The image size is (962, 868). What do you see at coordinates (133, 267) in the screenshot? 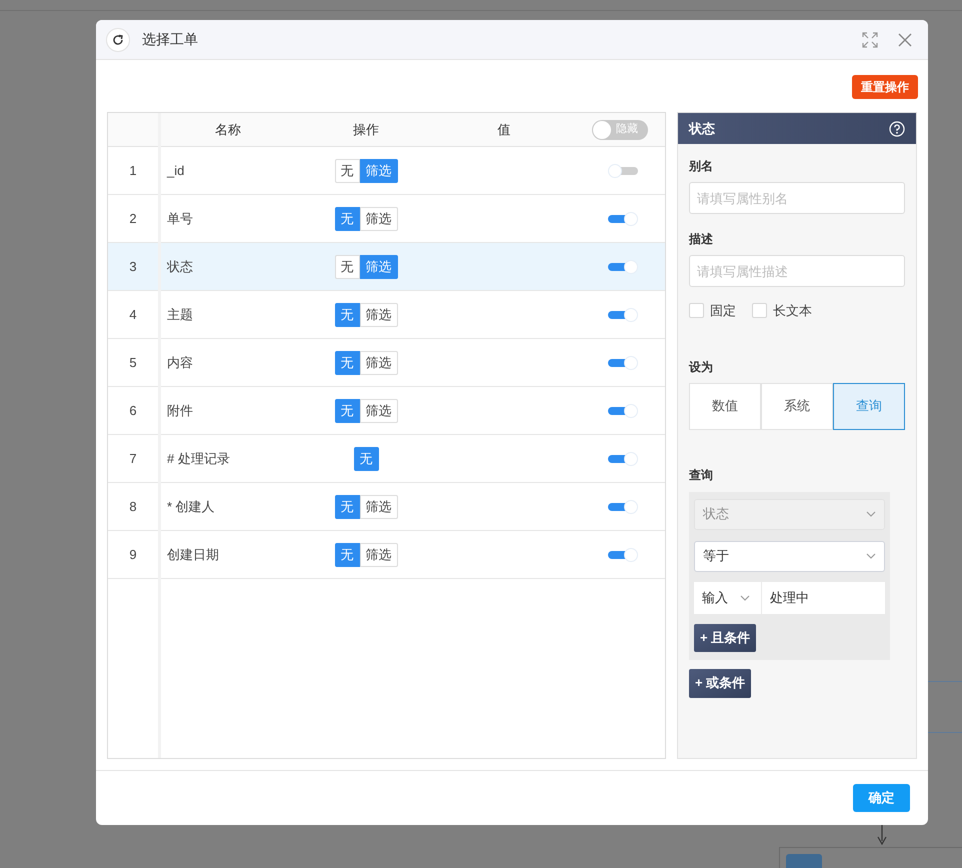
I see `row-number: 3` at bounding box center [133, 267].